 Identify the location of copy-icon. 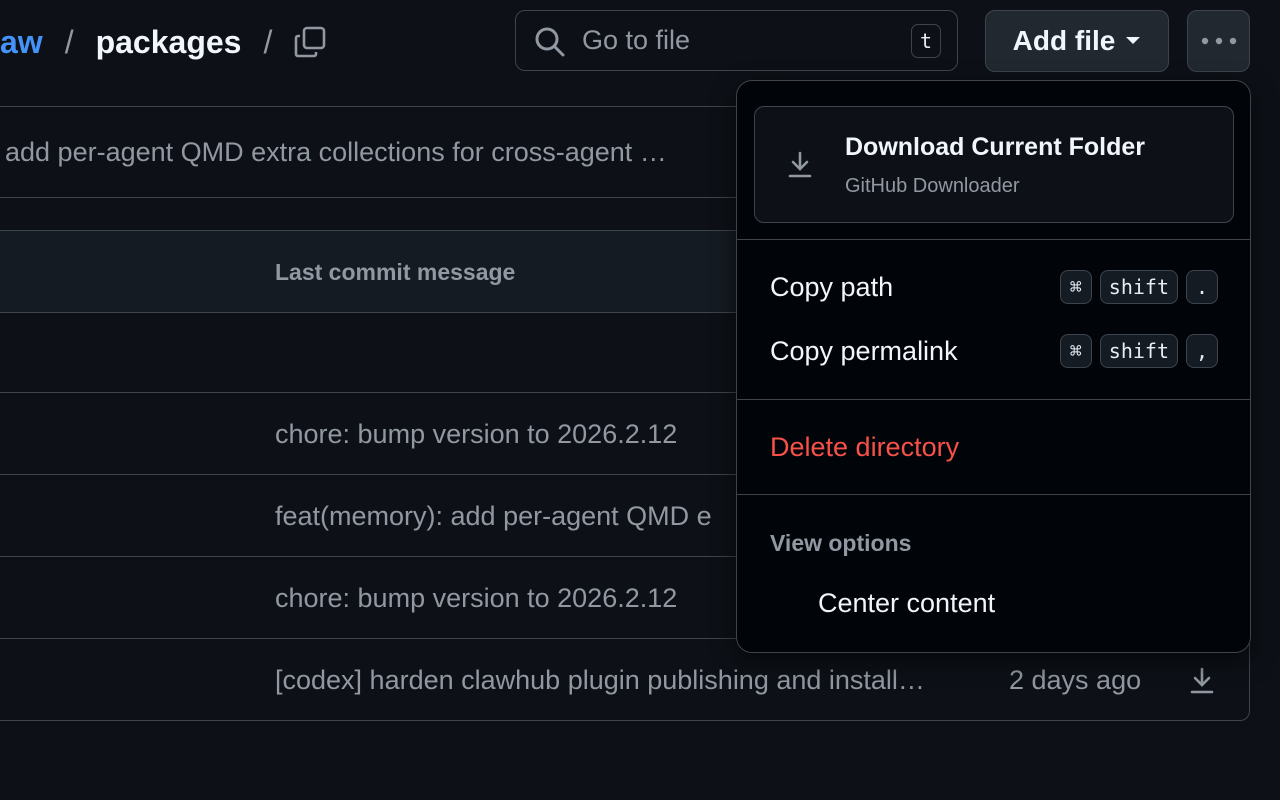
(310, 42).